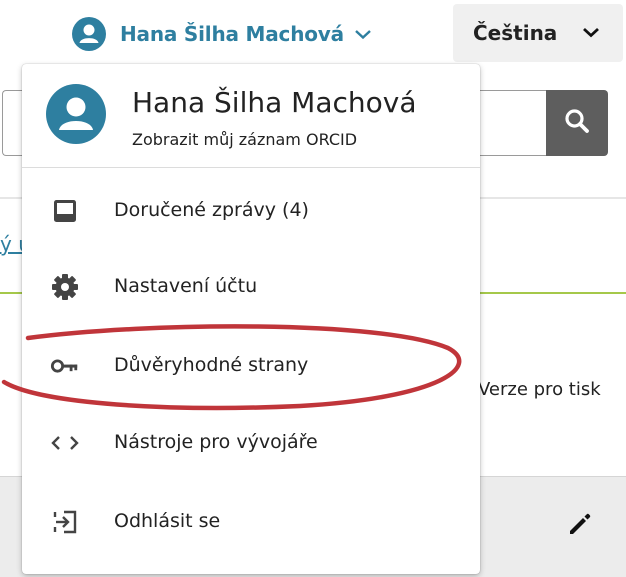  Describe the element at coordinates (274, 102) in the screenshot. I see `dropdown-user-name: Hana Šilha Machová` at that location.